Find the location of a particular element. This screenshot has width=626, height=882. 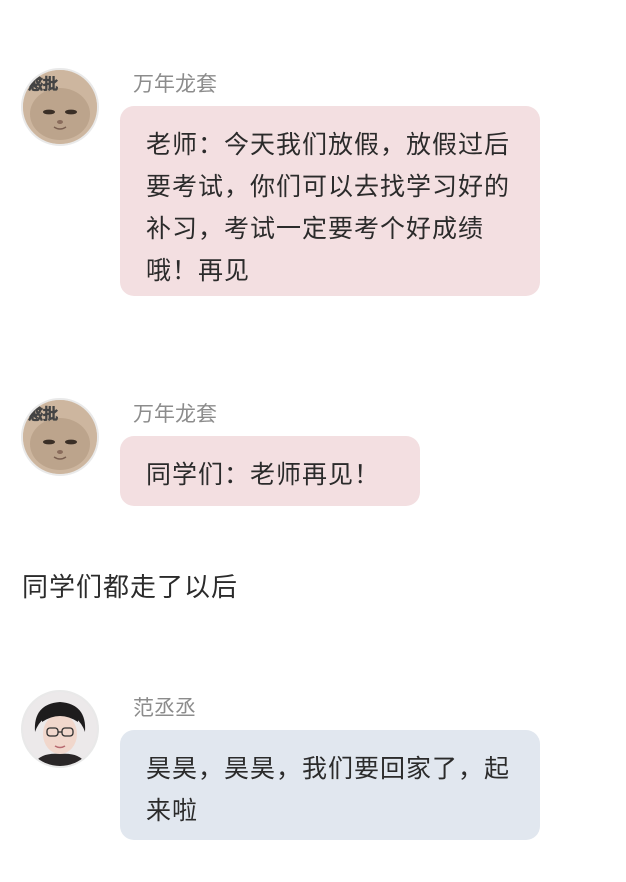

narration-text: 同学们都走了以后 is located at coordinates (130, 588).